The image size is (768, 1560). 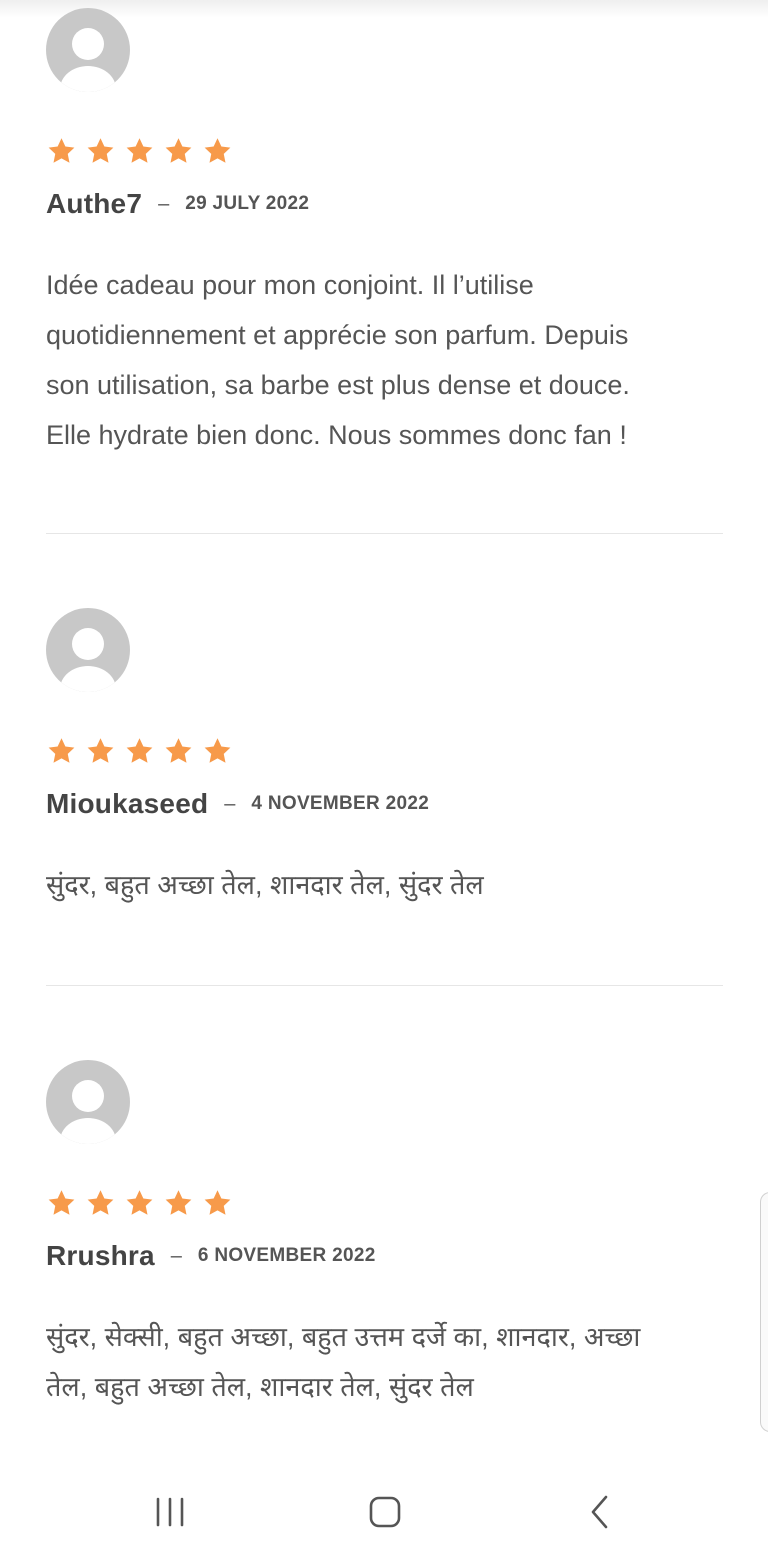 What do you see at coordinates (764, 1312) in the screenshot?
I see `edge-panel-handle` at bounding box center [764, 1312].